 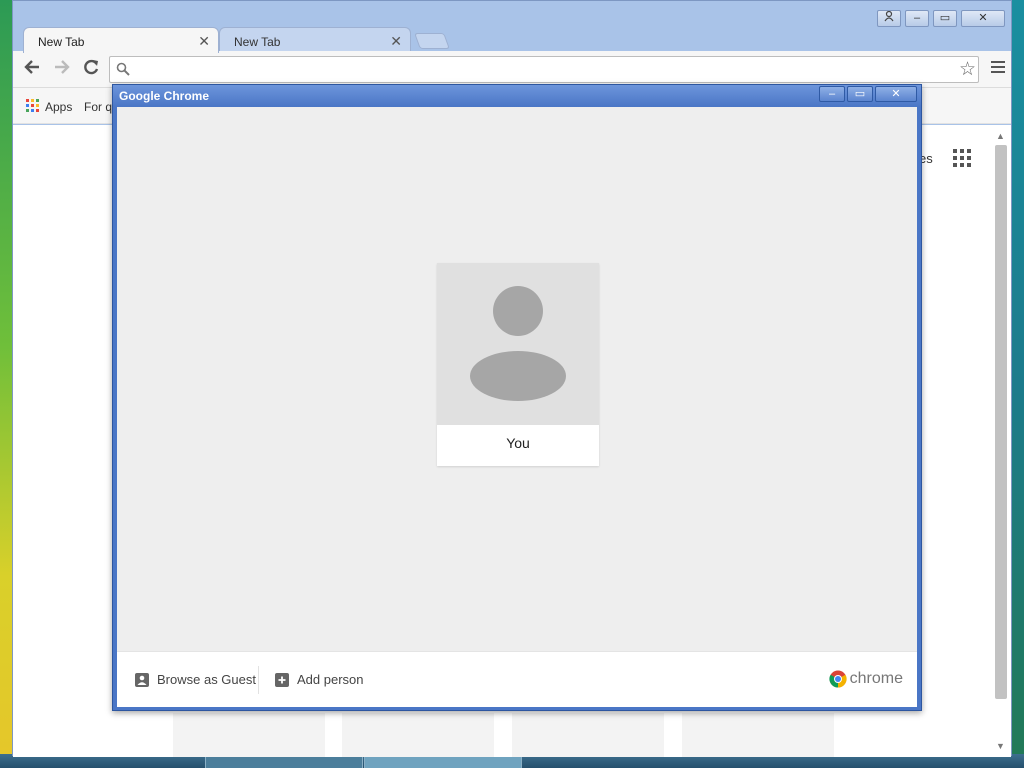 I want to click on bookmark-item: For q, so click(x=98, y=107).